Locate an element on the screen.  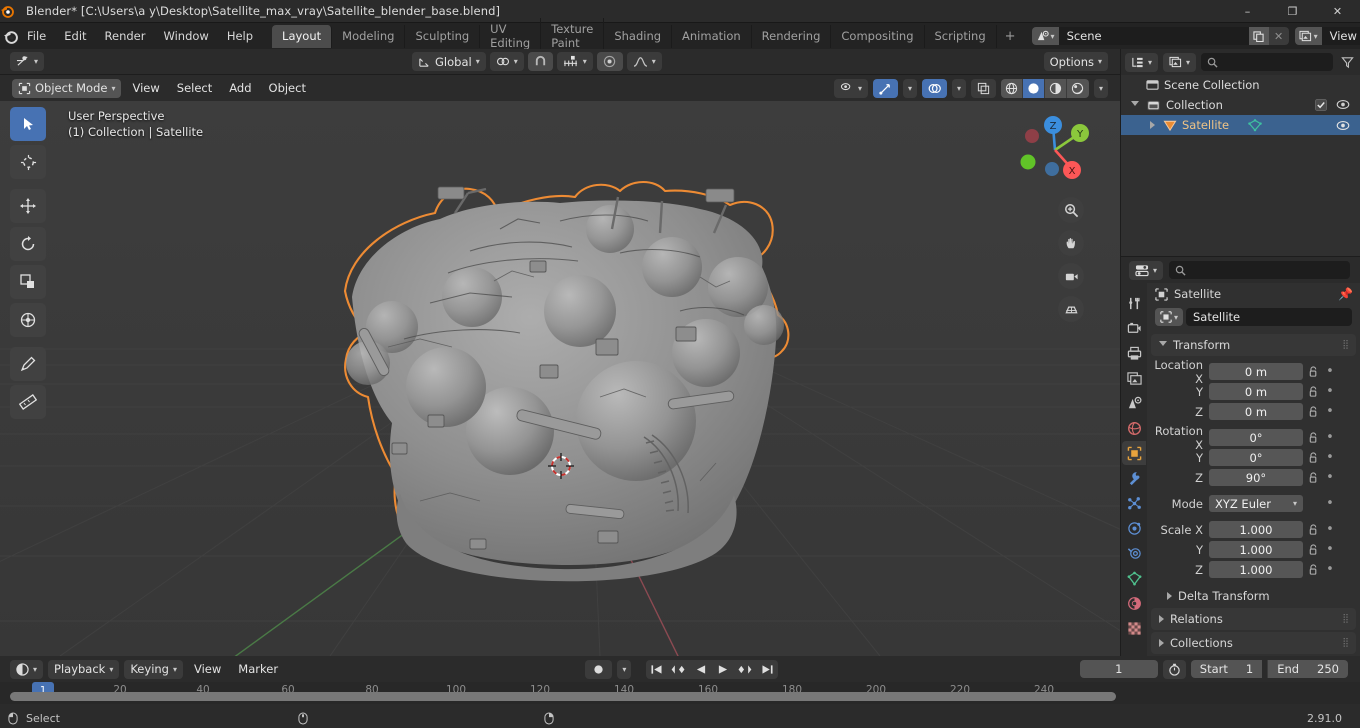
add-workspace-button: + is located at coordinates (1010, 36).